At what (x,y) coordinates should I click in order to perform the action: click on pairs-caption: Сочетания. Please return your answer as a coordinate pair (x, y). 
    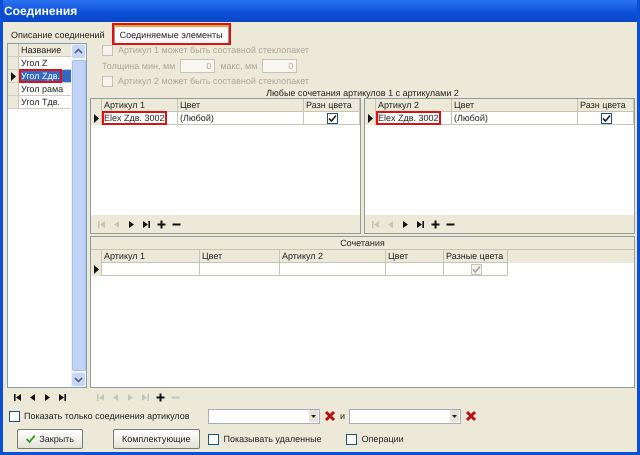
    Looking at the image, I should click on (362, 243).